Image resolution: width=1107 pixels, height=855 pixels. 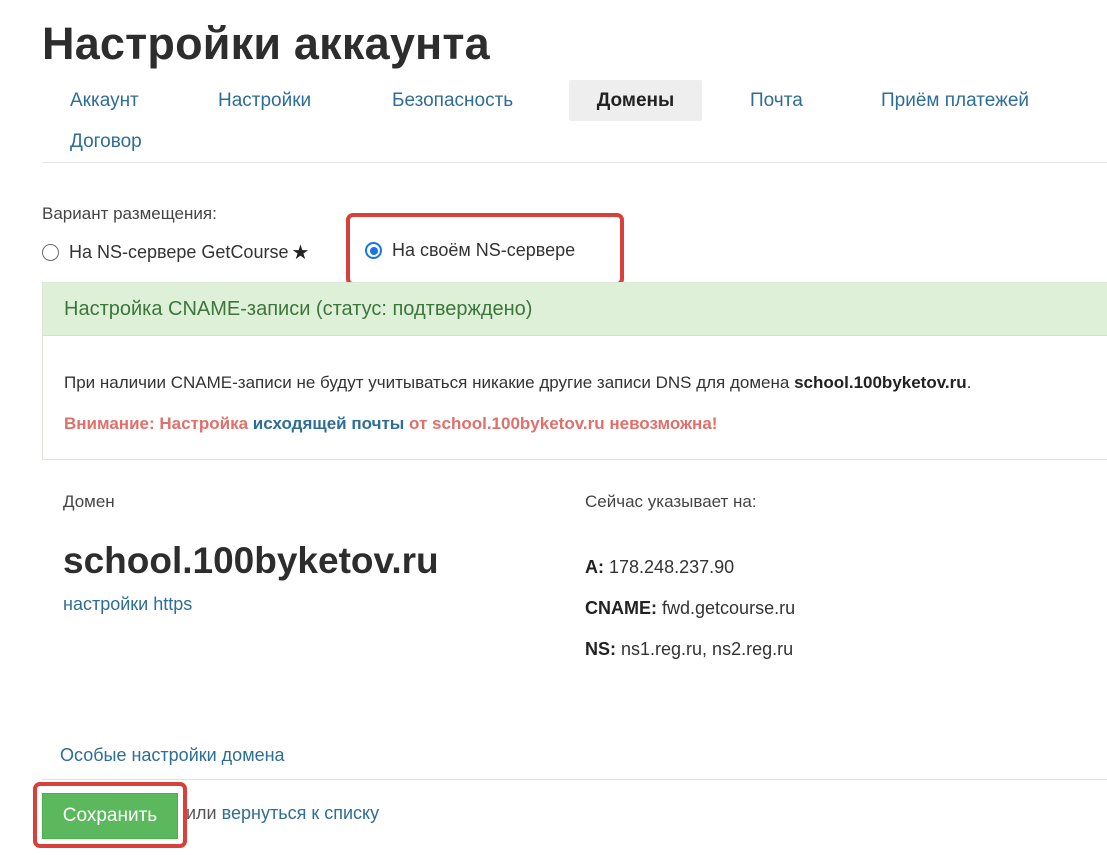 What do you see at coordinates (156, 423) in the screenshot?
I see `warning-prefix: Внимание: Настройка` at bounding box center [156, 423].